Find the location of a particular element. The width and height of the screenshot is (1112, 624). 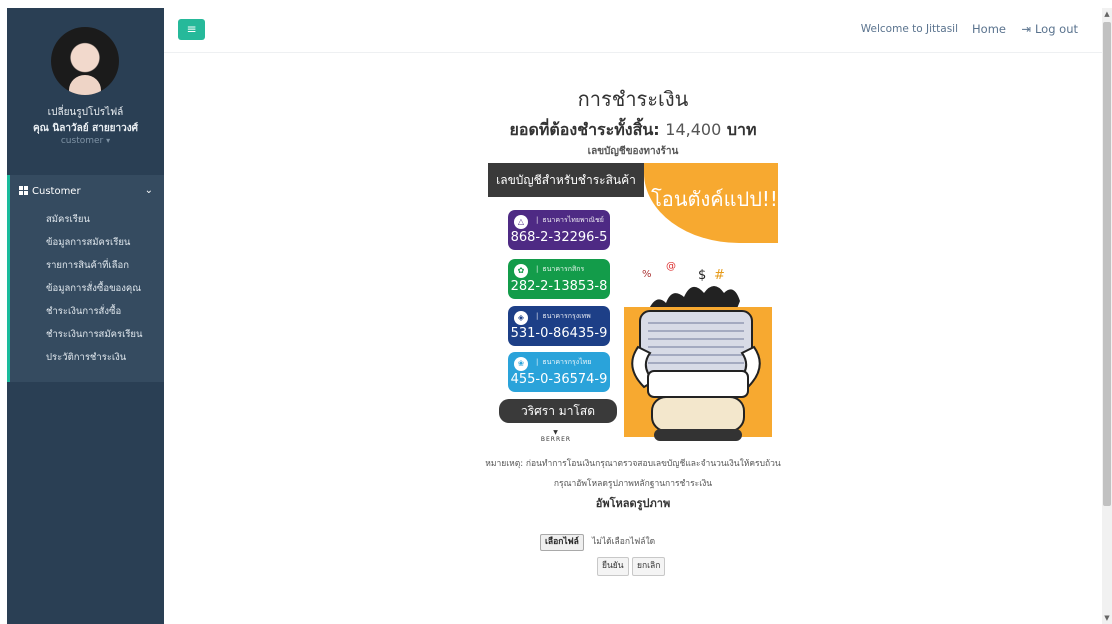

ktb-logo-icon: ❀ is located at coordinates (521, 364).